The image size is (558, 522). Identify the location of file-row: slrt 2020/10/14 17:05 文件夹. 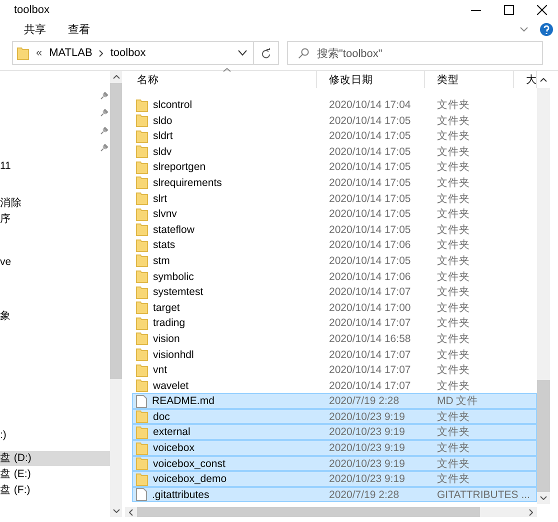
(334, 198).